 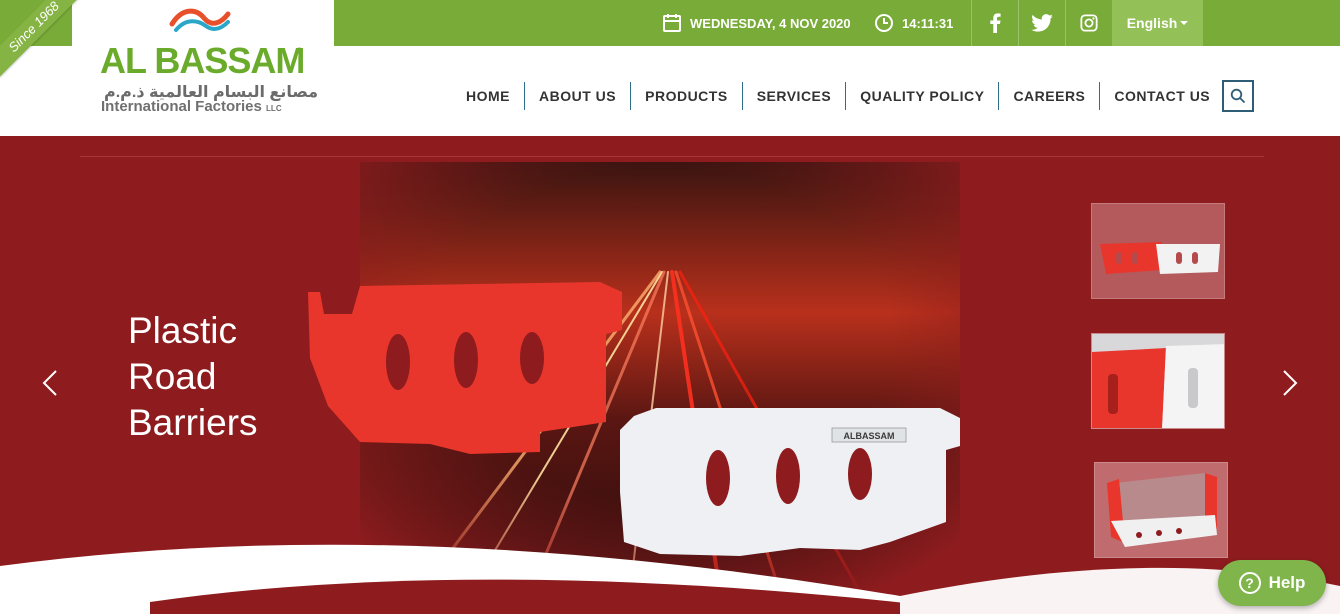 What do you see at coordinates (672, 156) in the screenshot?
I see `hero-divider` at bounding box center [672, 156].